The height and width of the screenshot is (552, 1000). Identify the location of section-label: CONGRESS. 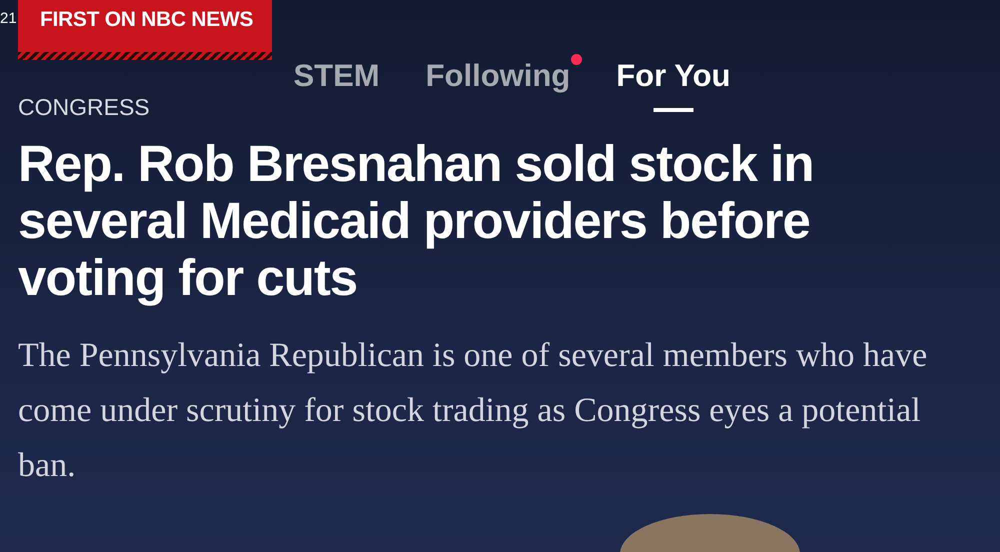
(84, 107).